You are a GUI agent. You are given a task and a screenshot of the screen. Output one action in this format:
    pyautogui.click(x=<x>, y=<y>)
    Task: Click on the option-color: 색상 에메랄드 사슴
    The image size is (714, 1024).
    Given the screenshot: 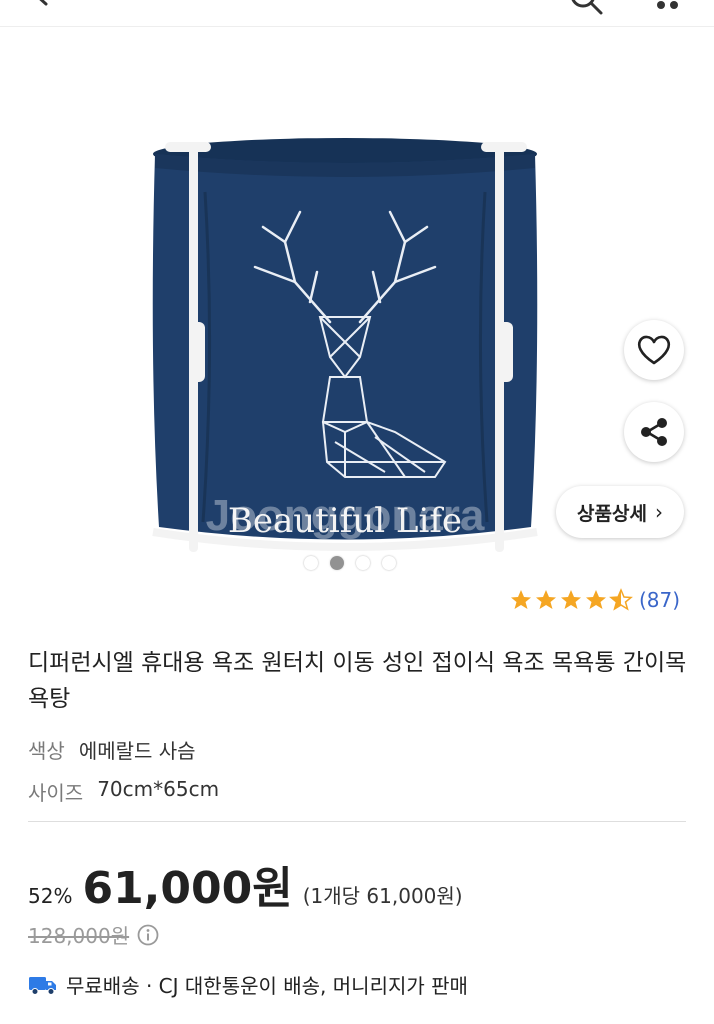 What is the action you would take?
    pyautogui.click(x=112, y=749)
    